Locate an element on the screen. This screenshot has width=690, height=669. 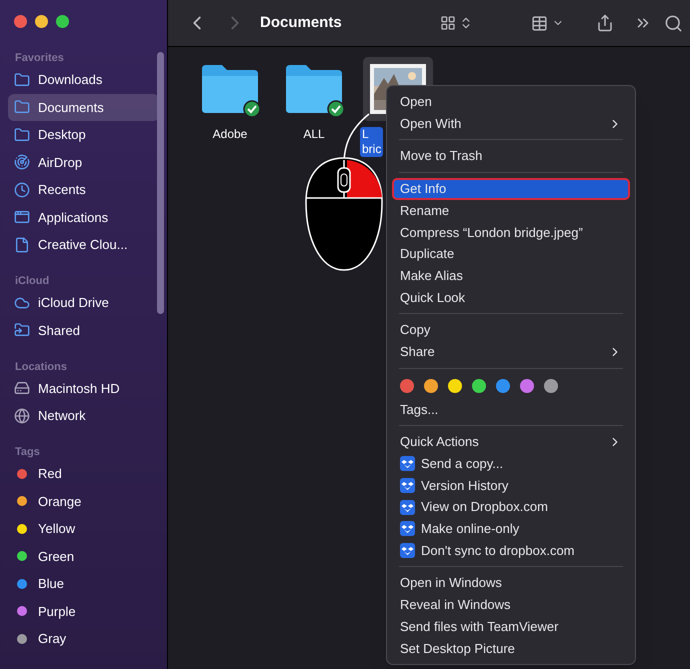
section-title: iCloud is located at coordinates (32, 281).